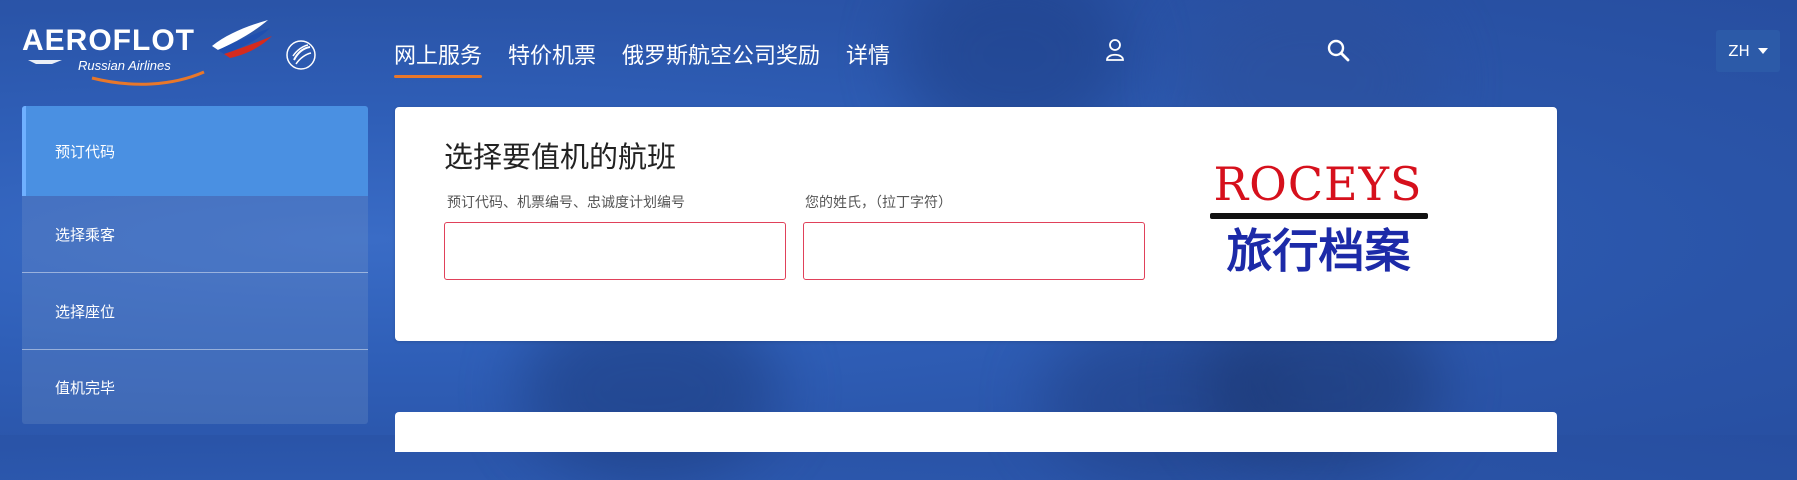 The image size is (1797, 480). Describe the element at coordinates (195, 311) in the screenshot. I see `step-select-seats: 选择座位` at that location.